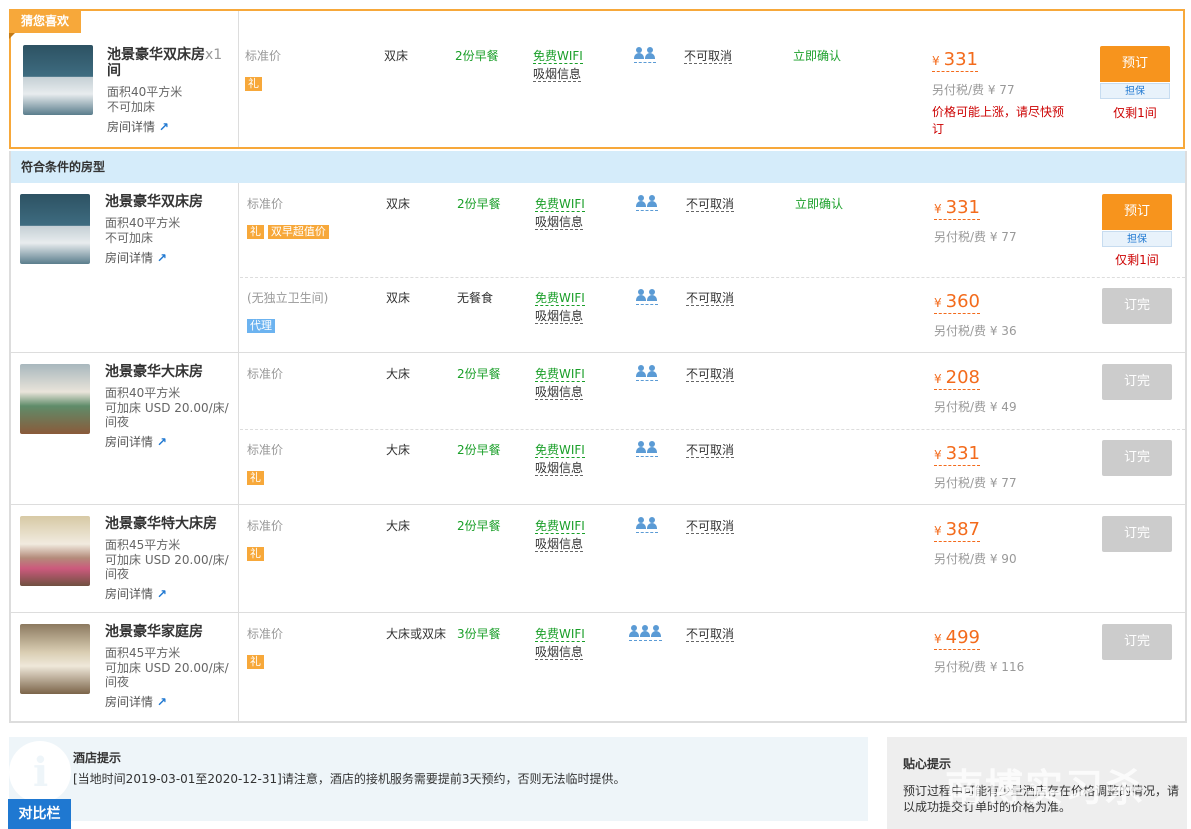  I want to click on bed-type: 大床或双床, so click(416, 634).